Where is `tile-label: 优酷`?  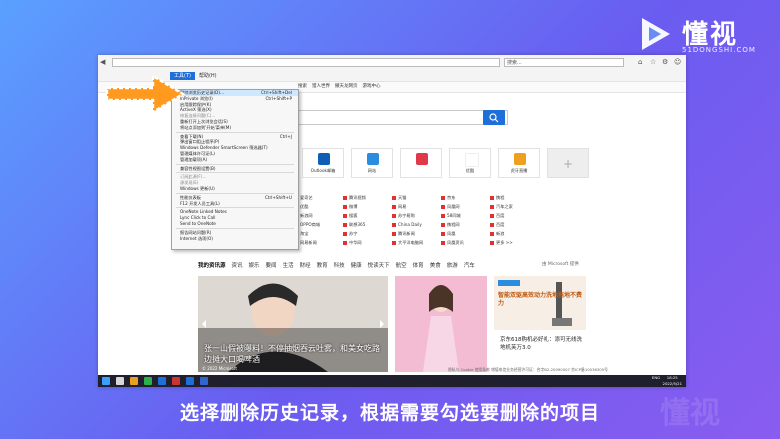
tile-label: 优酷 is located at coordinates (470, 170).